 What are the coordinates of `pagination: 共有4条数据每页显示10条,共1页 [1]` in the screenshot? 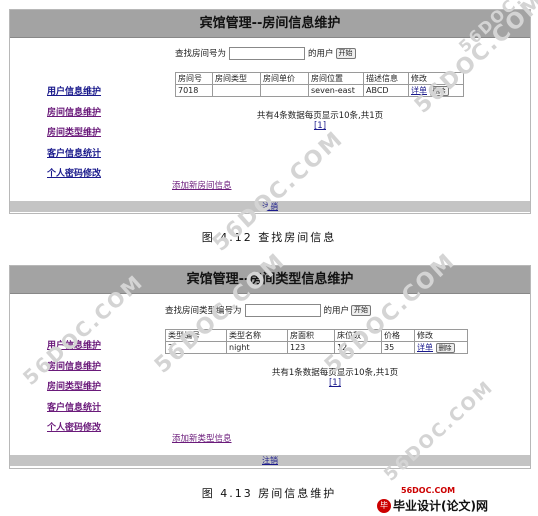 It's located at (320, 121).